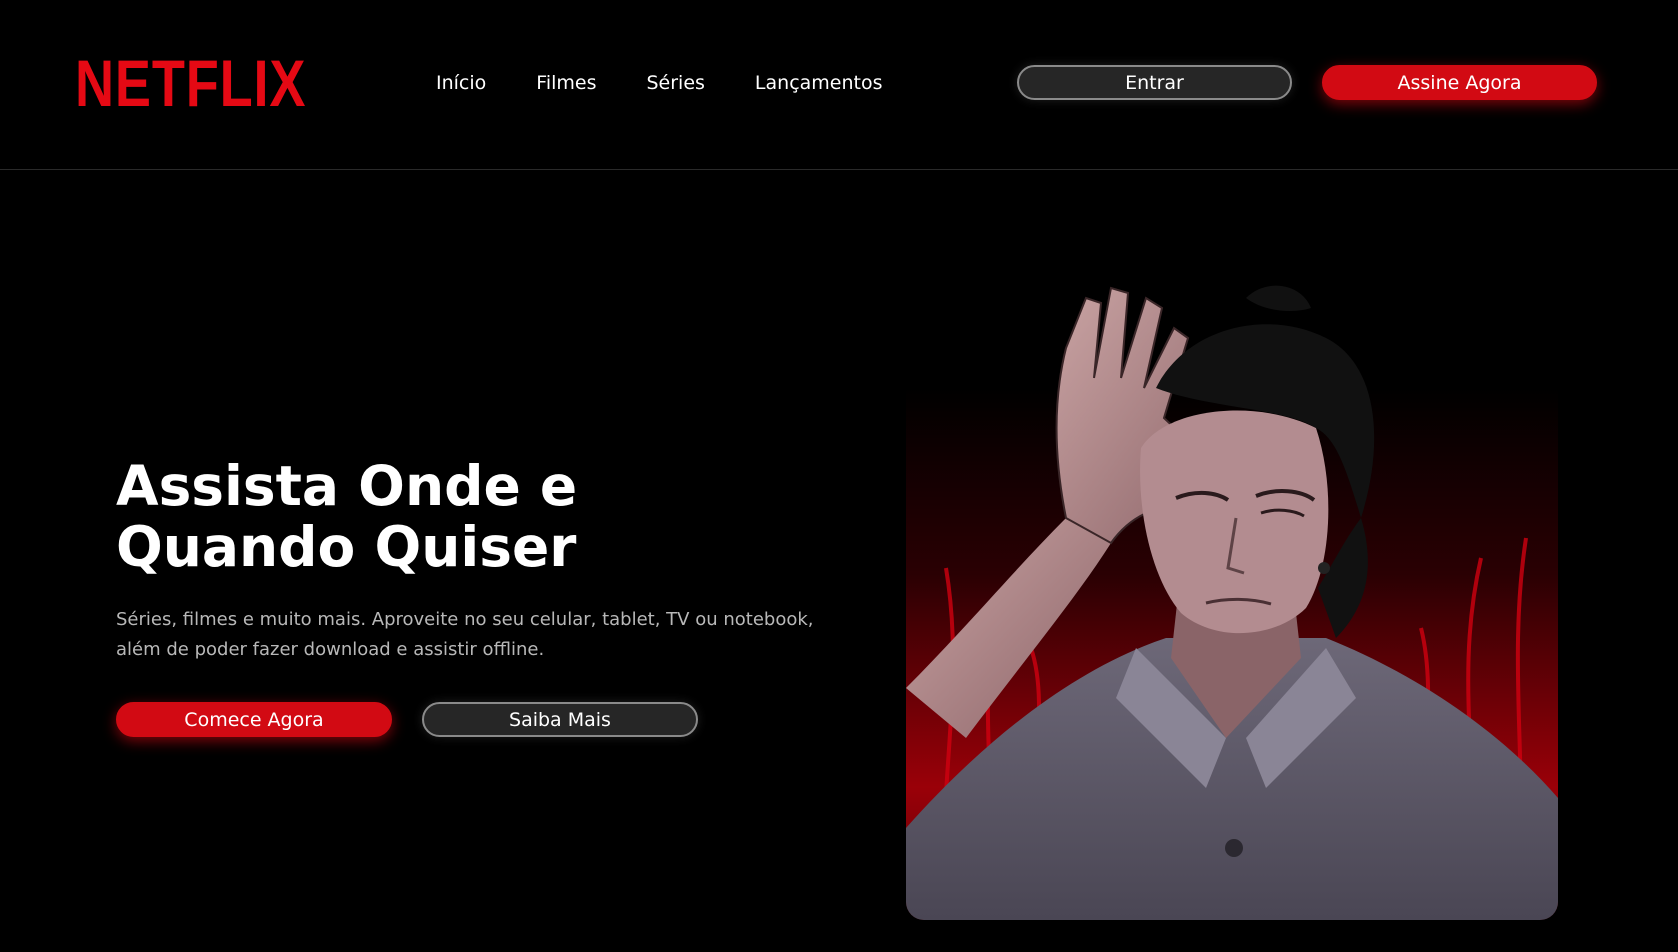 The width and height of the screenshot is (1678, 952). What do you see at coordinates (190, 83) in the screenshot?
I see `netflix-logo: NETFLIX` at bounding box center [190, 83].